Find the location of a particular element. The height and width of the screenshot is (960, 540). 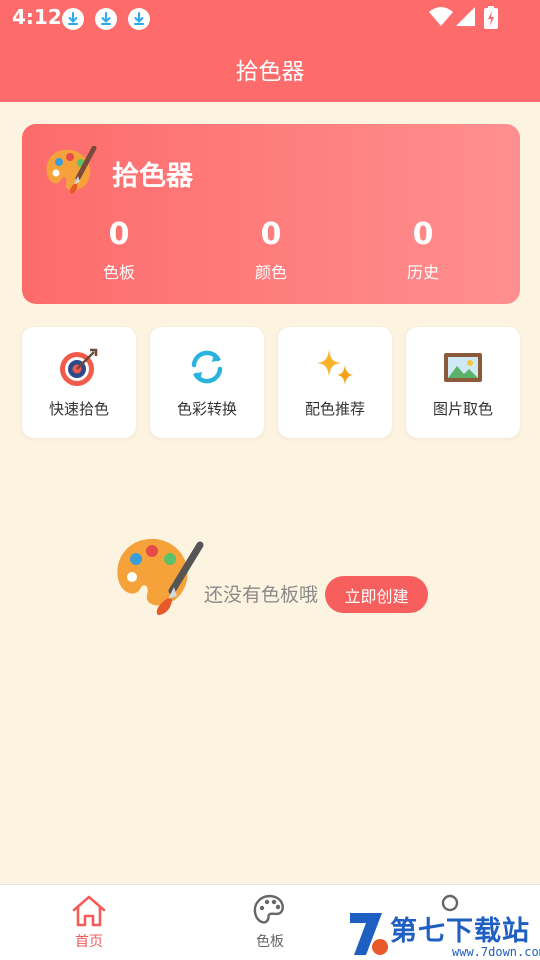

stat-colors: 0 颜色 is located at coordinates (271, 249).